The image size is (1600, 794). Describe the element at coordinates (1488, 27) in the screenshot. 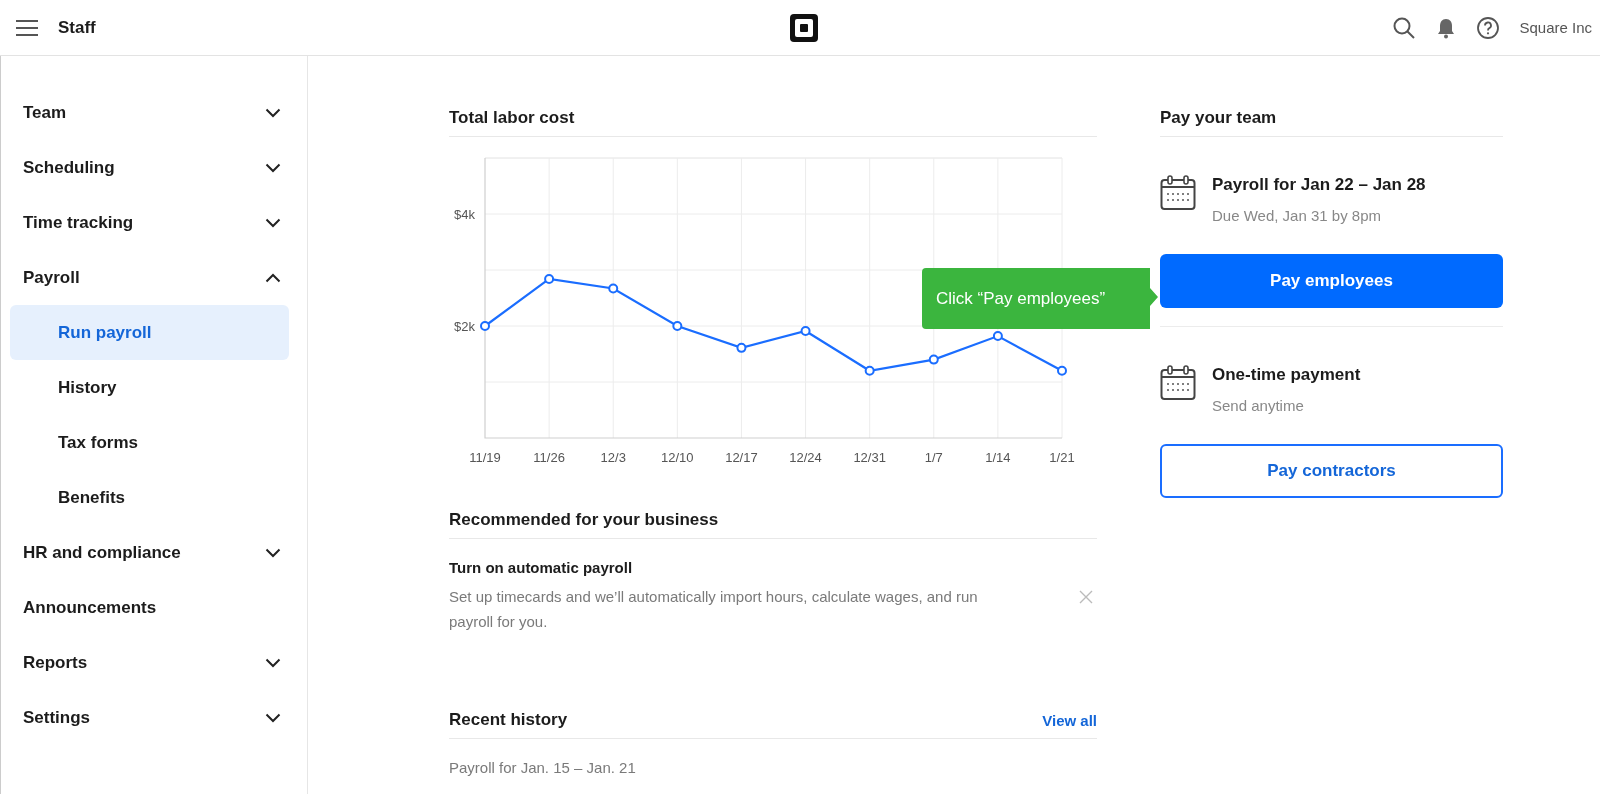

I see `help-icon` at that location.